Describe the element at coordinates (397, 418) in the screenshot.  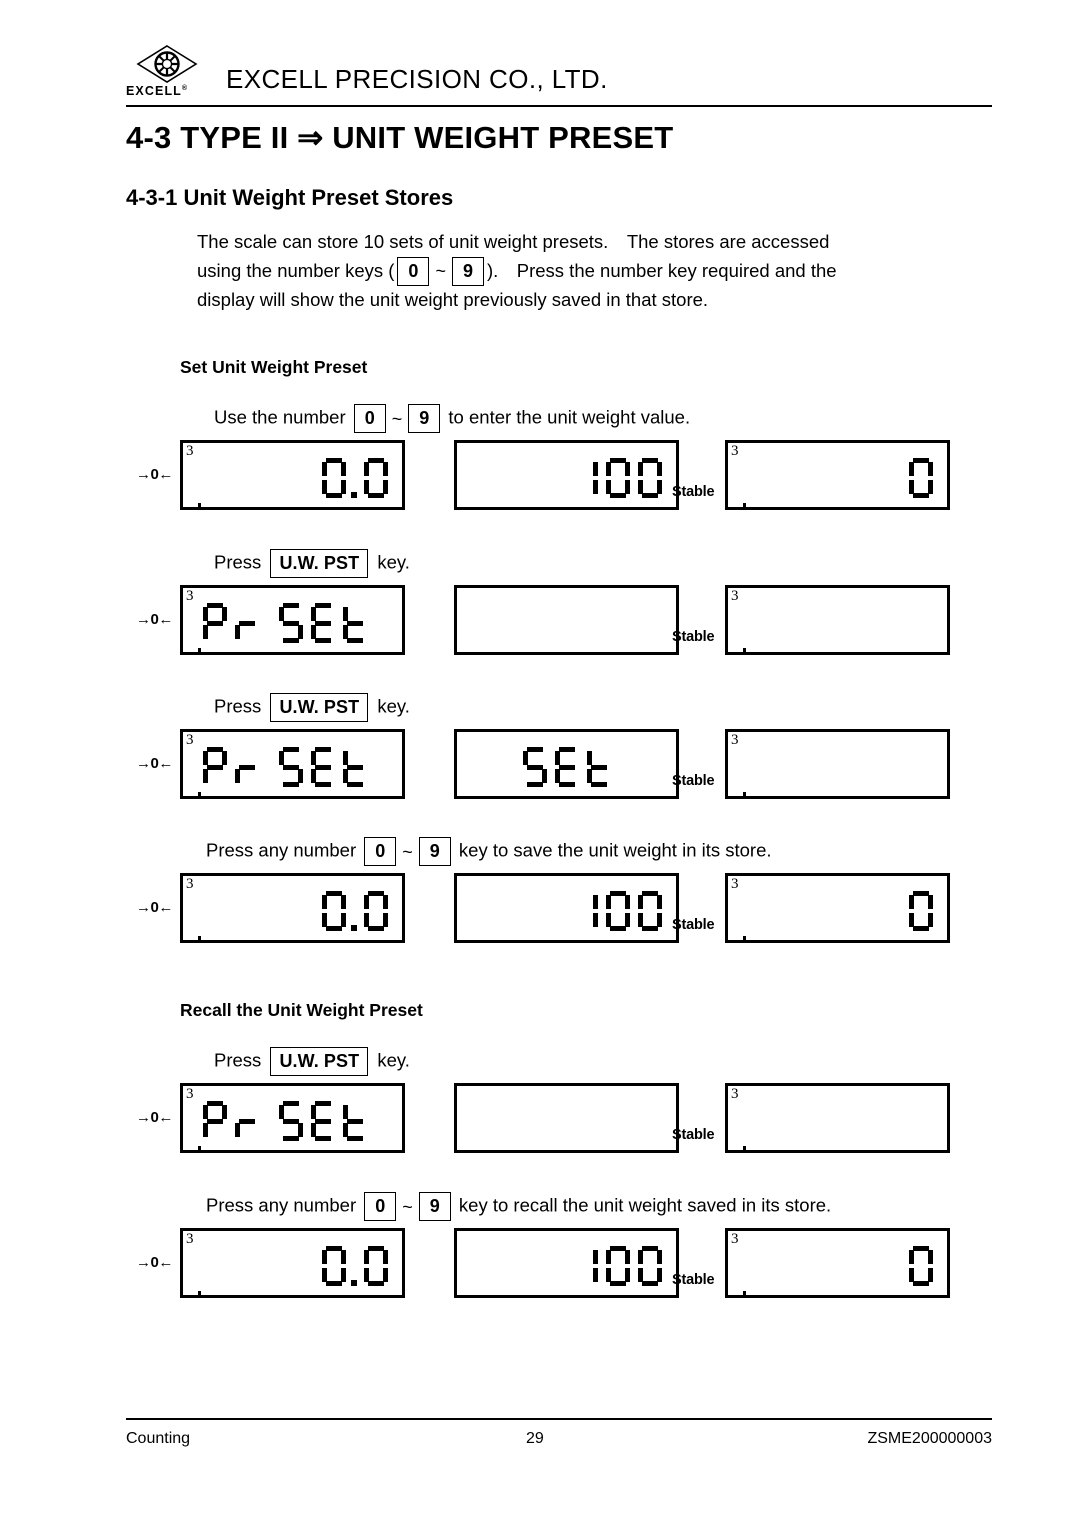
I see `set-step-1-range-tilde: ~` at that location.